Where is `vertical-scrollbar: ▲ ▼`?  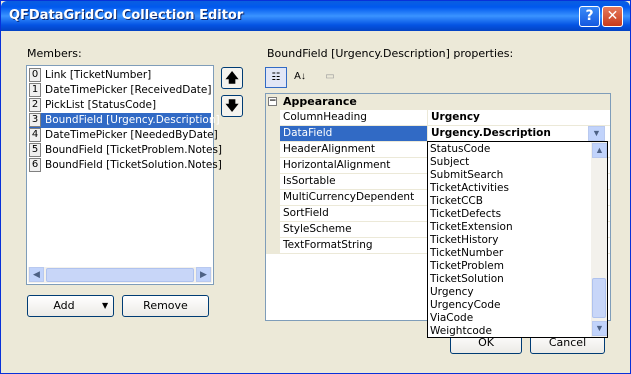
vertical-scrollbar: ▲ ▼ is located at coordinates (599, 239).